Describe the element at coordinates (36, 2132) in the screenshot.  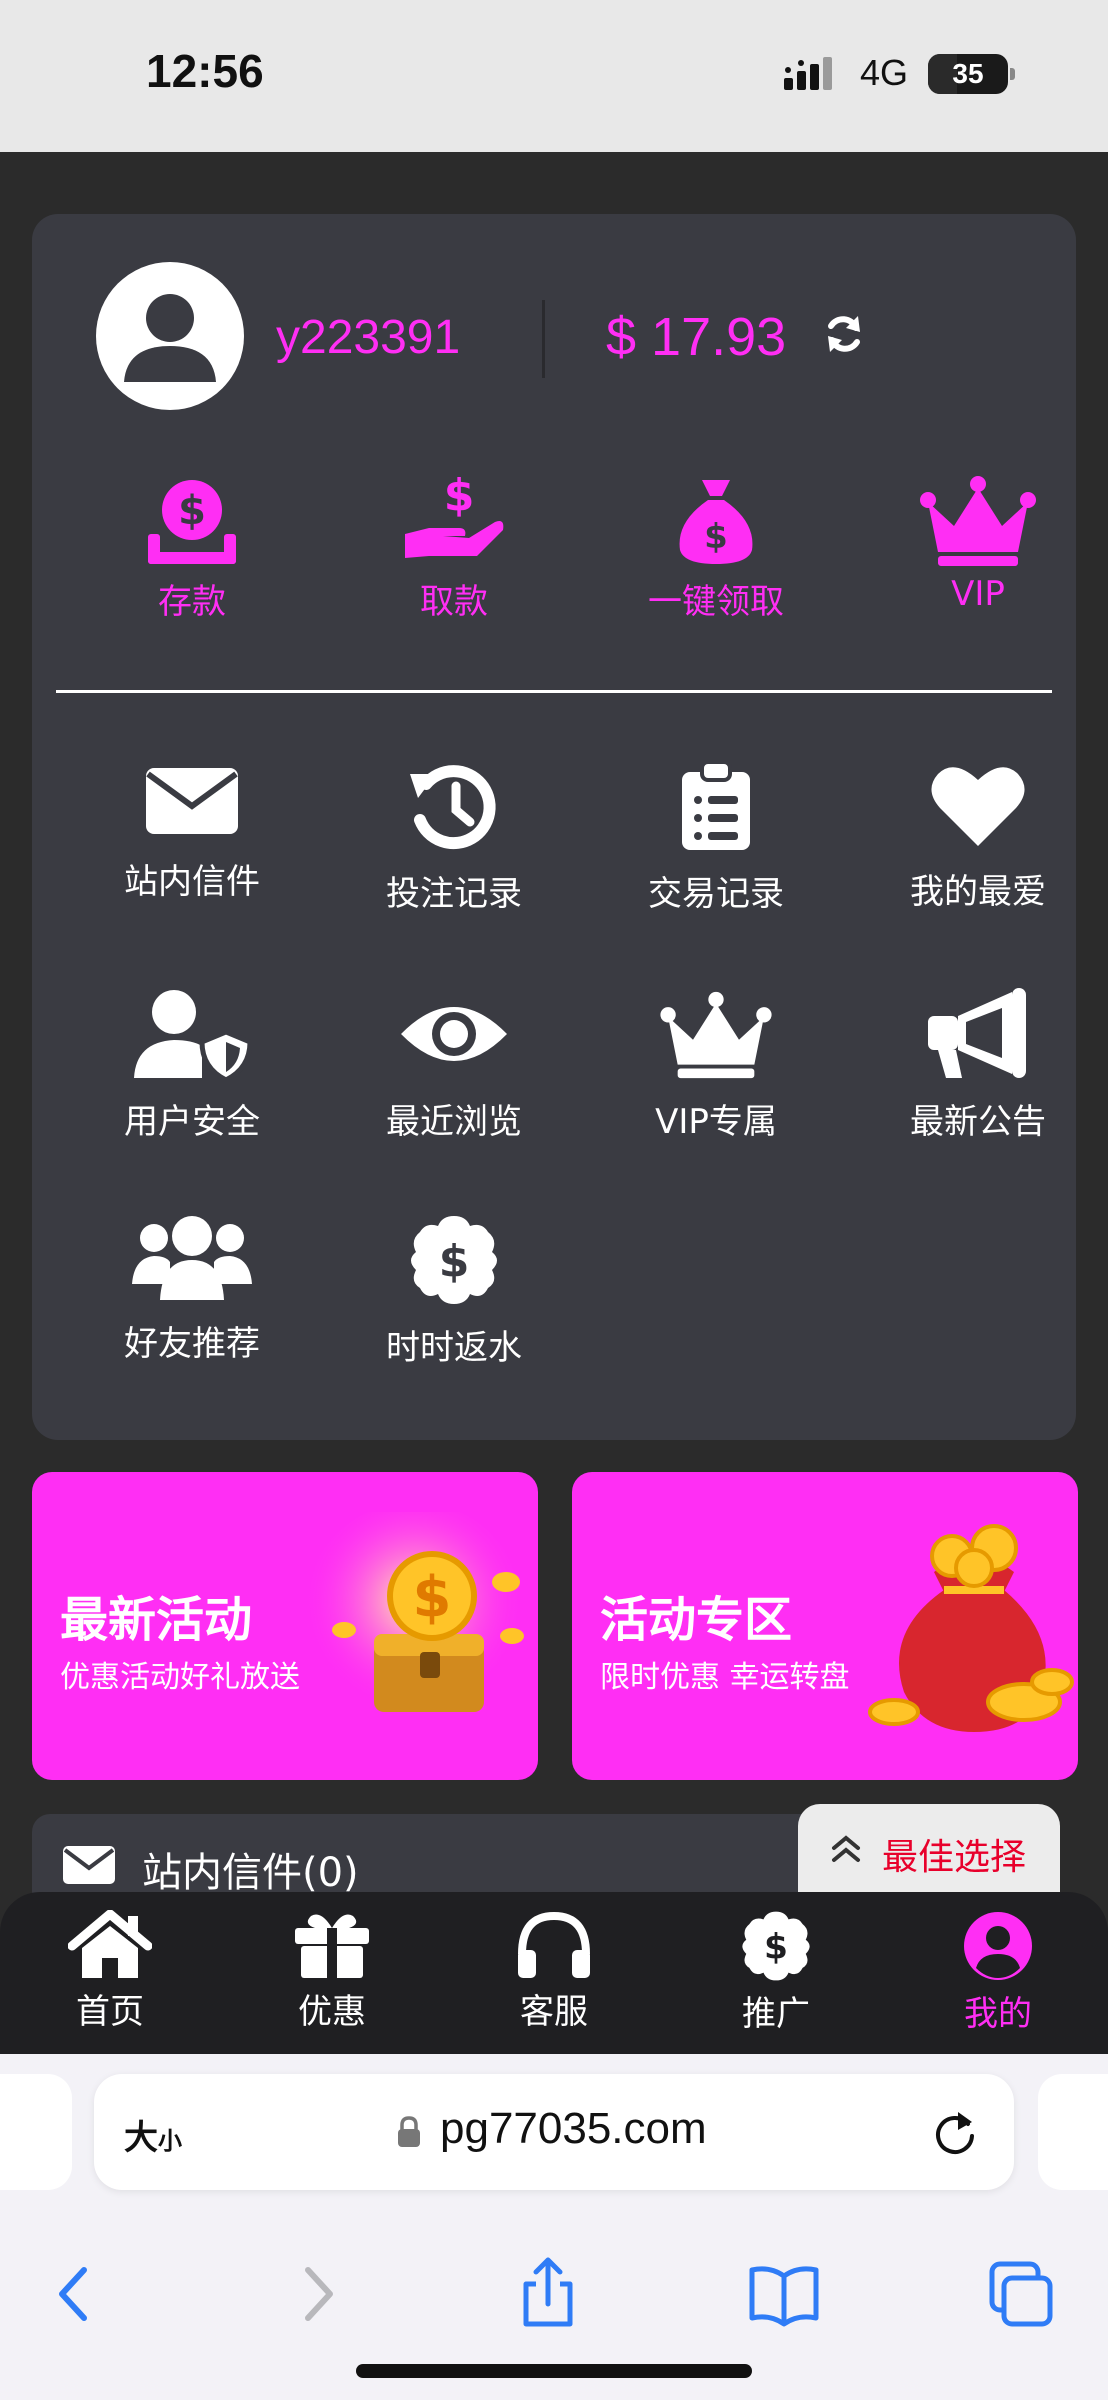
I see `adjacent-tab-left` at that location.